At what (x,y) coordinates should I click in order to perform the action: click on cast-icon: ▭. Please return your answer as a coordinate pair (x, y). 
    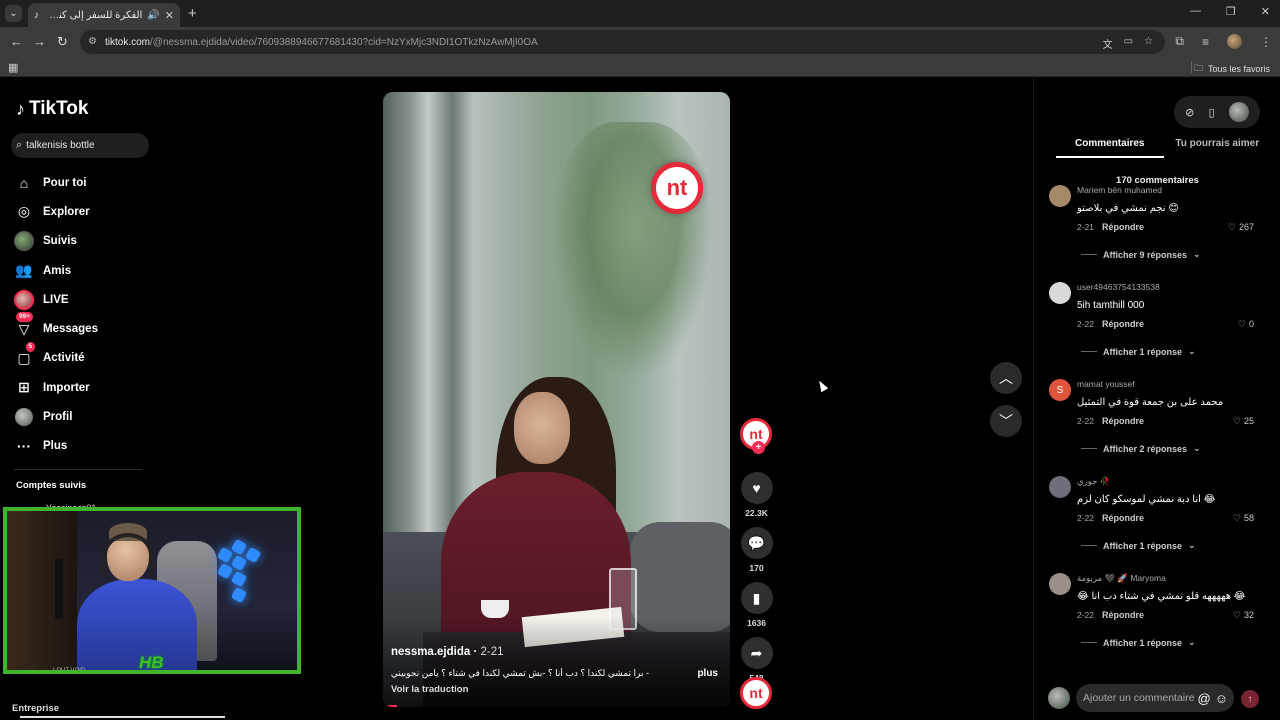
    Looking at the image, I should click on (1128, 43).